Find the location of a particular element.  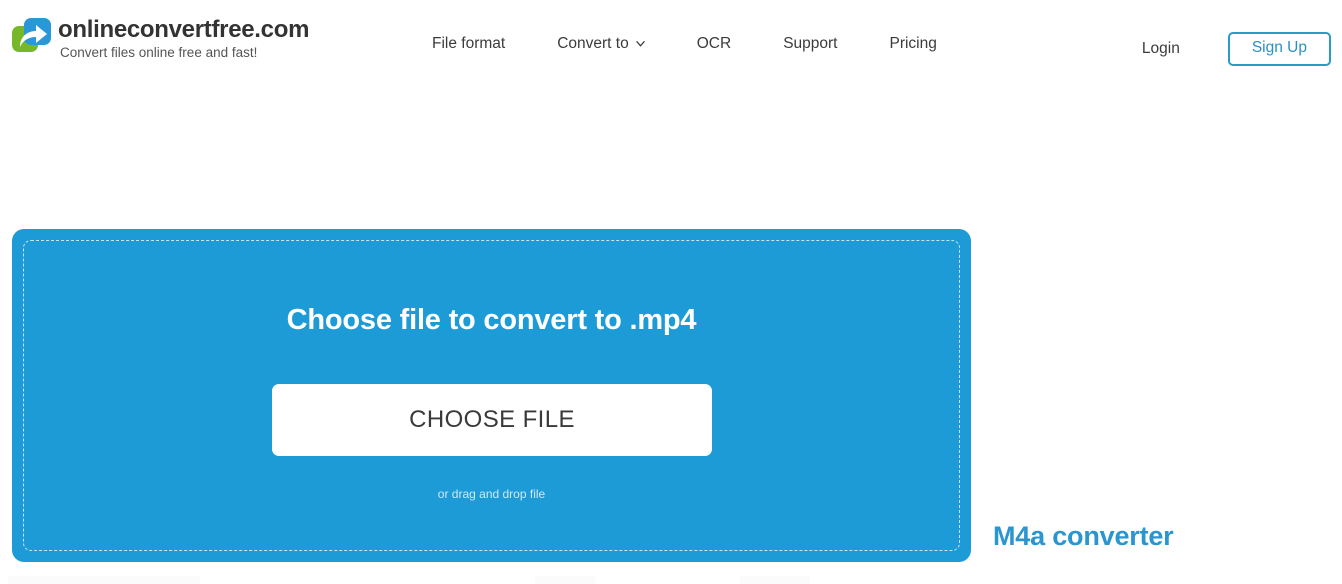

convert-arrow-logo-icon is located at coordinates (31, 35).